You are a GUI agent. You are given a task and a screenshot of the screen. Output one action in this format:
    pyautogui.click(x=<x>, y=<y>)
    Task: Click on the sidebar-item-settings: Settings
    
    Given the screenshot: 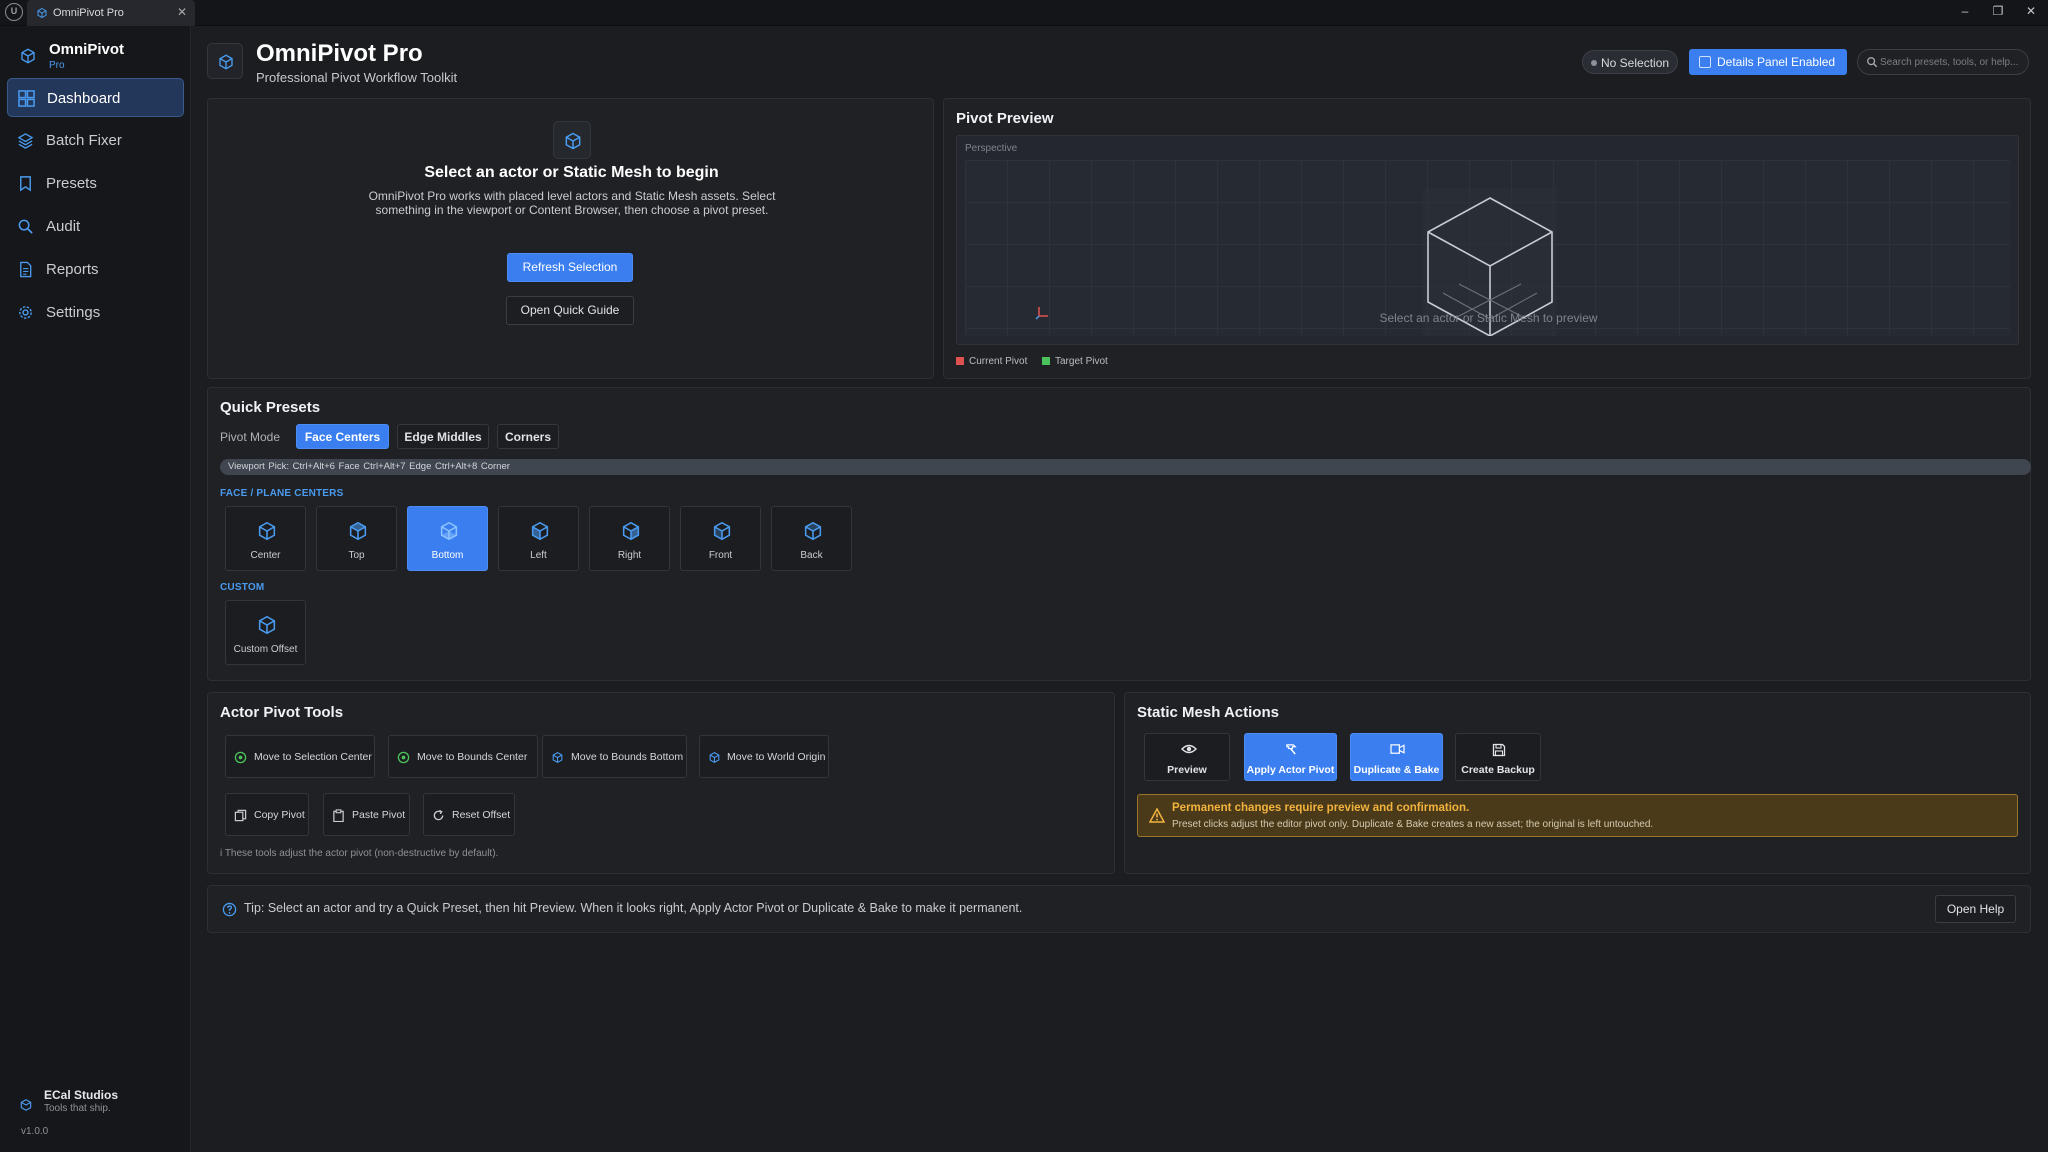 What is the action you would take?
    pyautogui.click(x=95, y=312)
    